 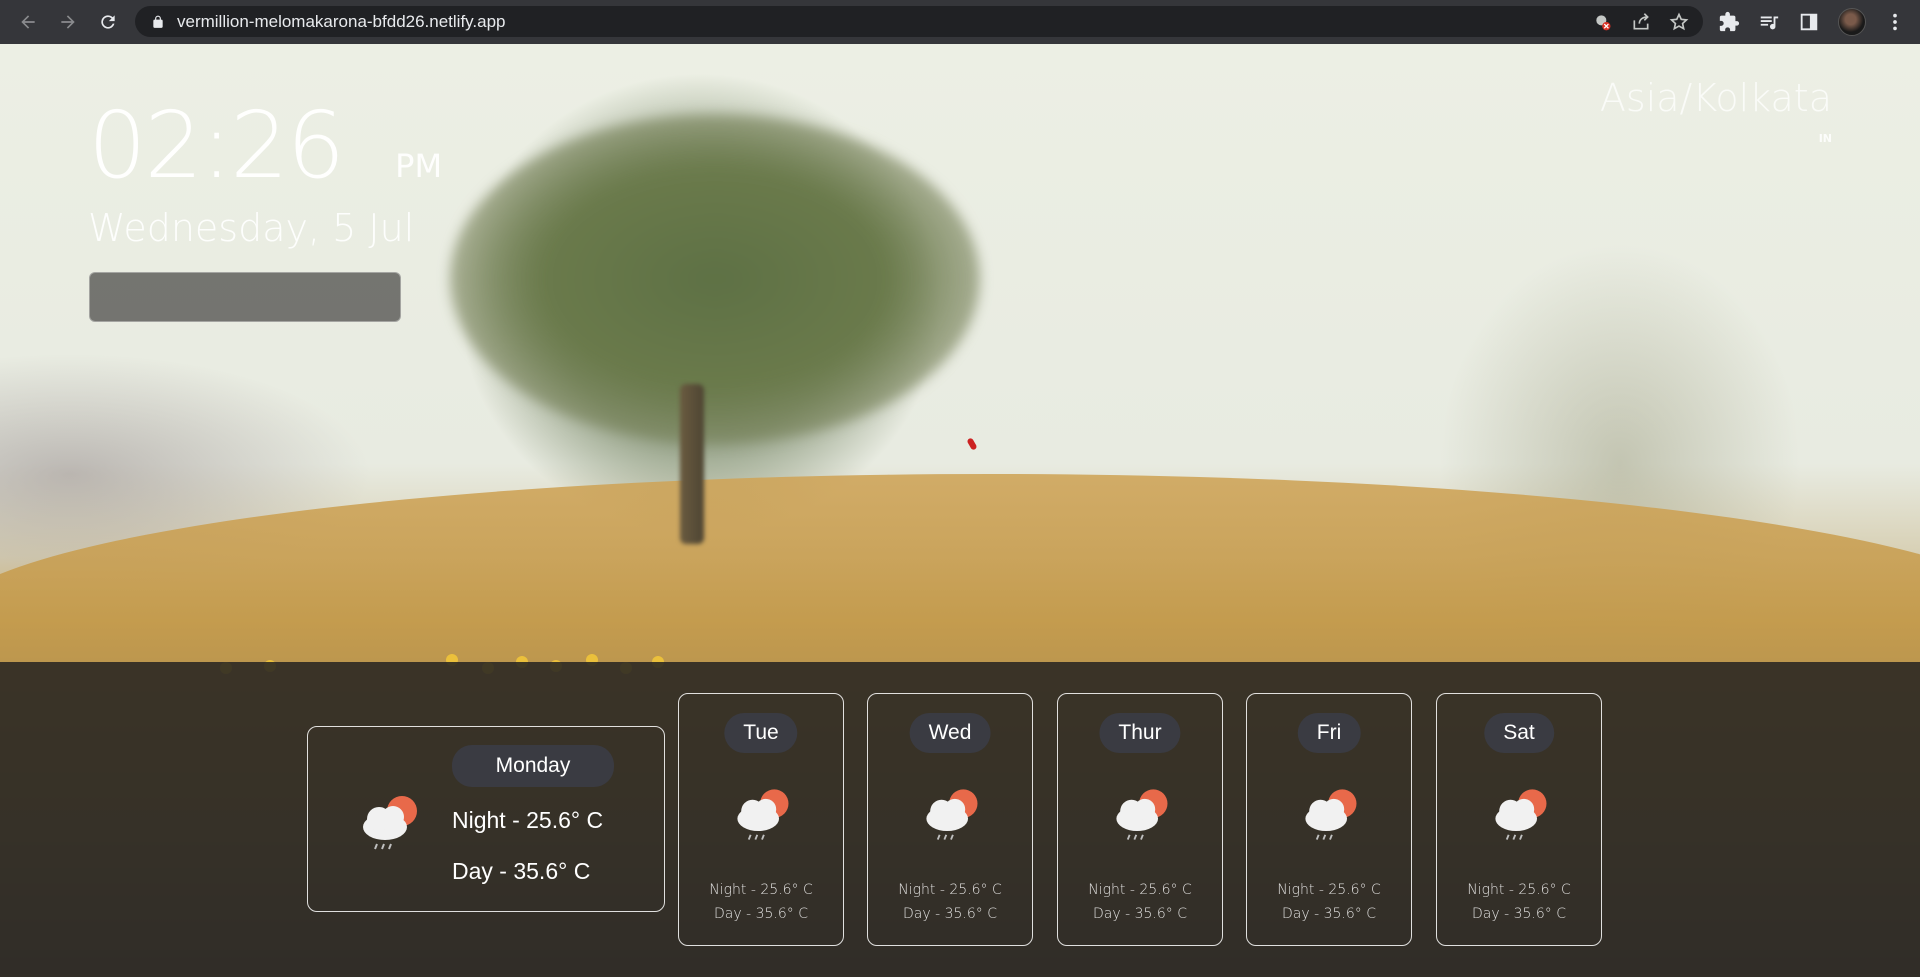 What do you see at coordinates (1329, 733) in the screenshot?
I see `forecast-day-label: Fri` at bounding box center [1329, 733].